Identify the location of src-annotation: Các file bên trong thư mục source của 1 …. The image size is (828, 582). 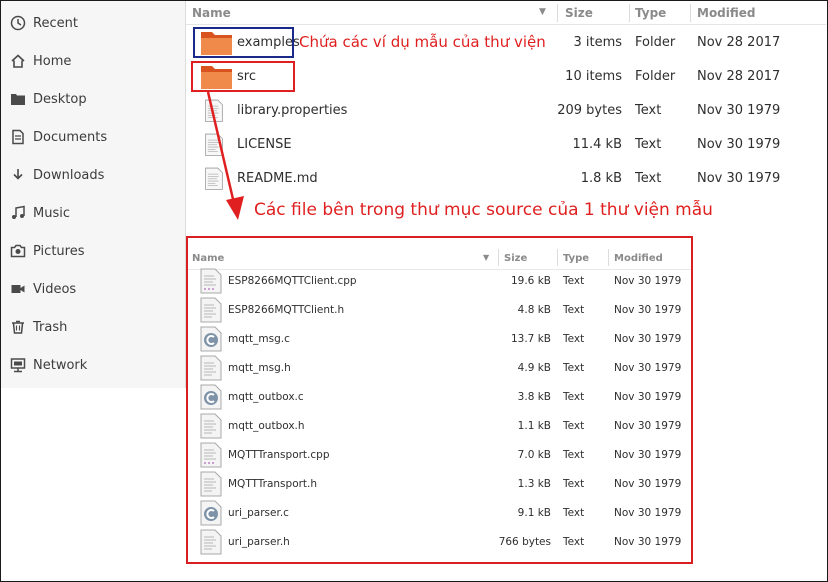
(483, 210).